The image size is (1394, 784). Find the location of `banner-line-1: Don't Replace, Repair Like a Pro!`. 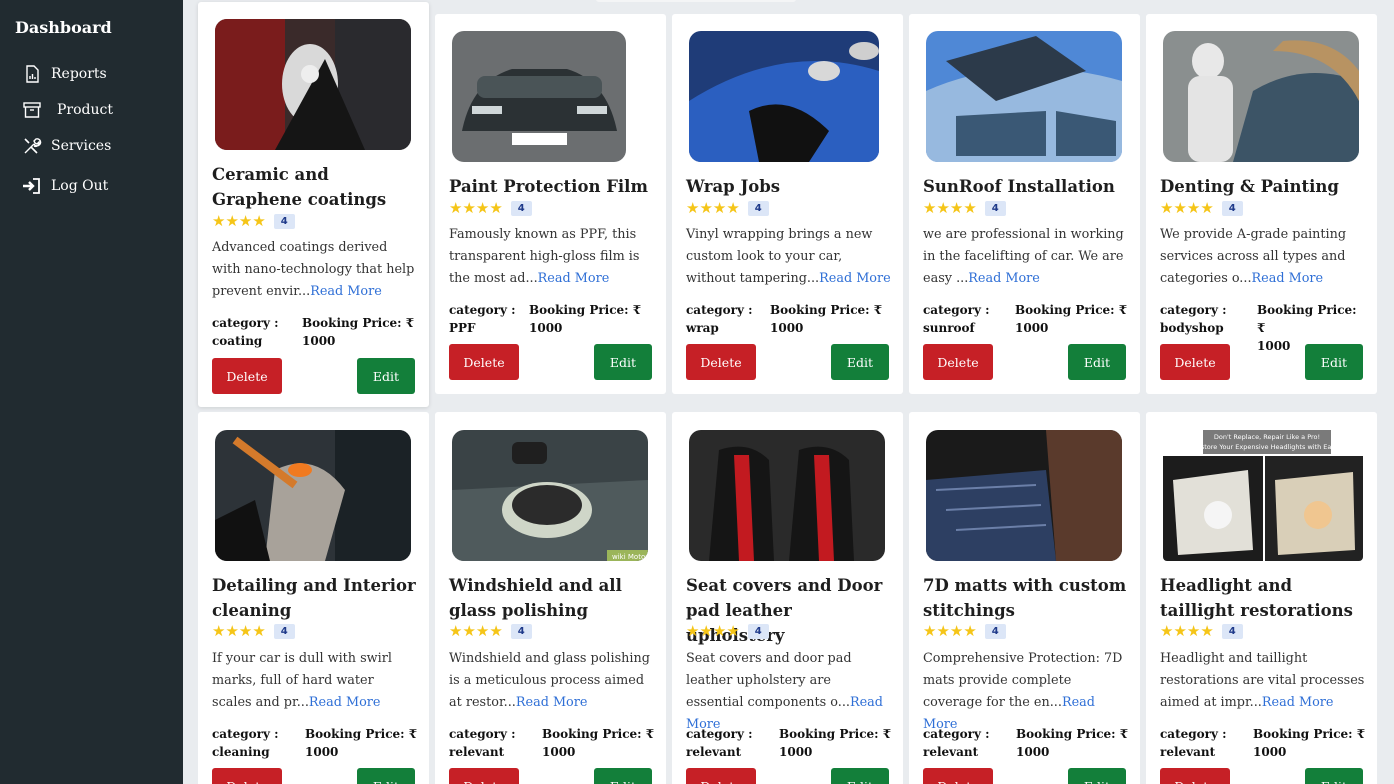

banner-line-1: Don't Replace, Repair Like a Pro! is located at coordinates (1267, 437).